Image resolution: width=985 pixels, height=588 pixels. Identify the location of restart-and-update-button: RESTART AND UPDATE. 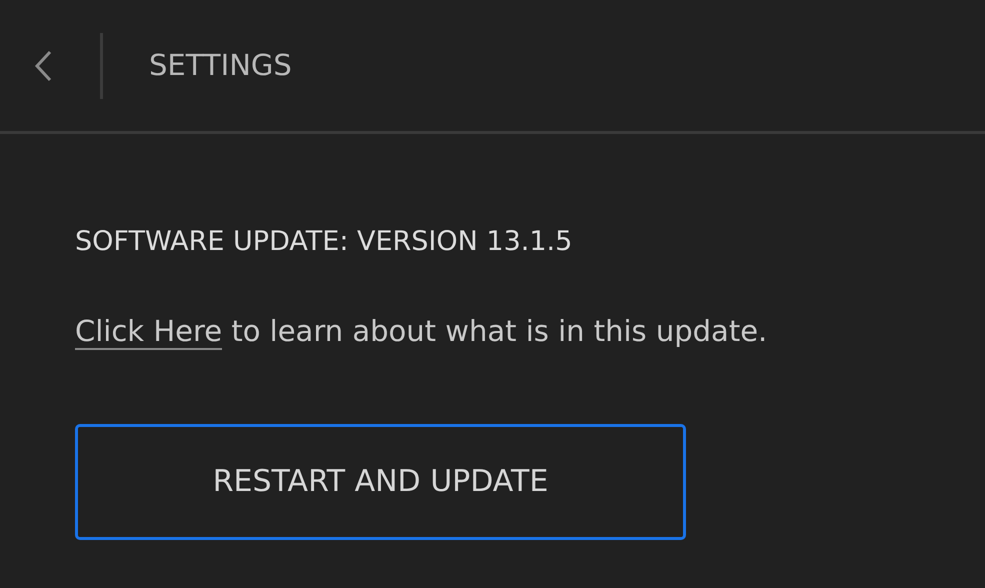
(380, 482).